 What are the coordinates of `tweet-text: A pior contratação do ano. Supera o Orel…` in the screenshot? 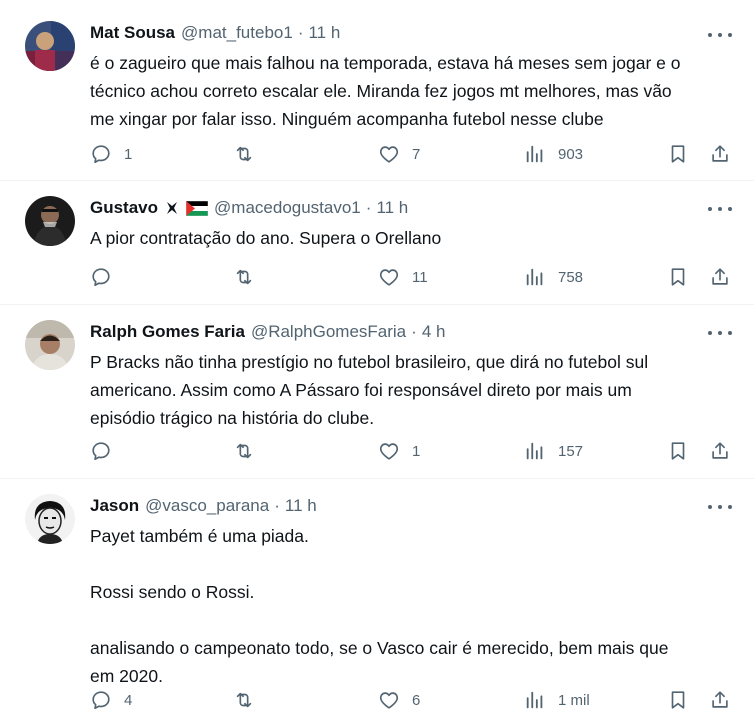 It's located at (266, 238).